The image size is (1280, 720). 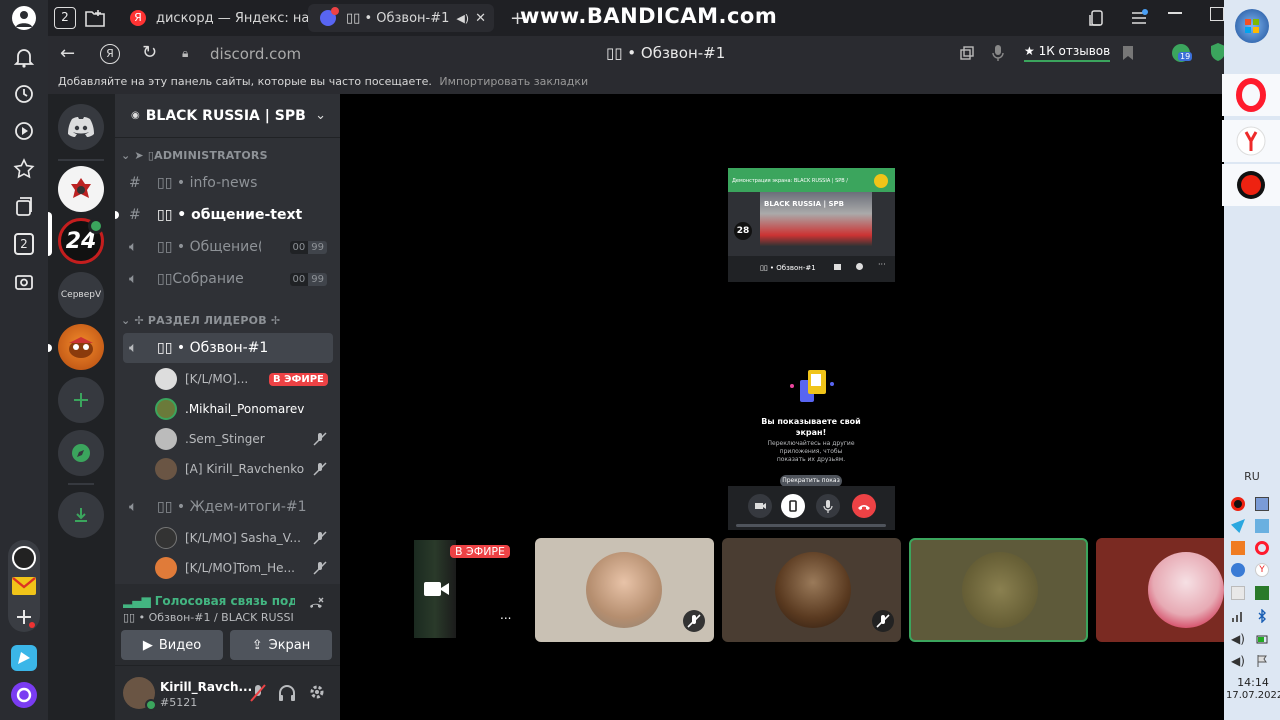 I want to click on bookmark-icon, so click(x=1128, y=53).